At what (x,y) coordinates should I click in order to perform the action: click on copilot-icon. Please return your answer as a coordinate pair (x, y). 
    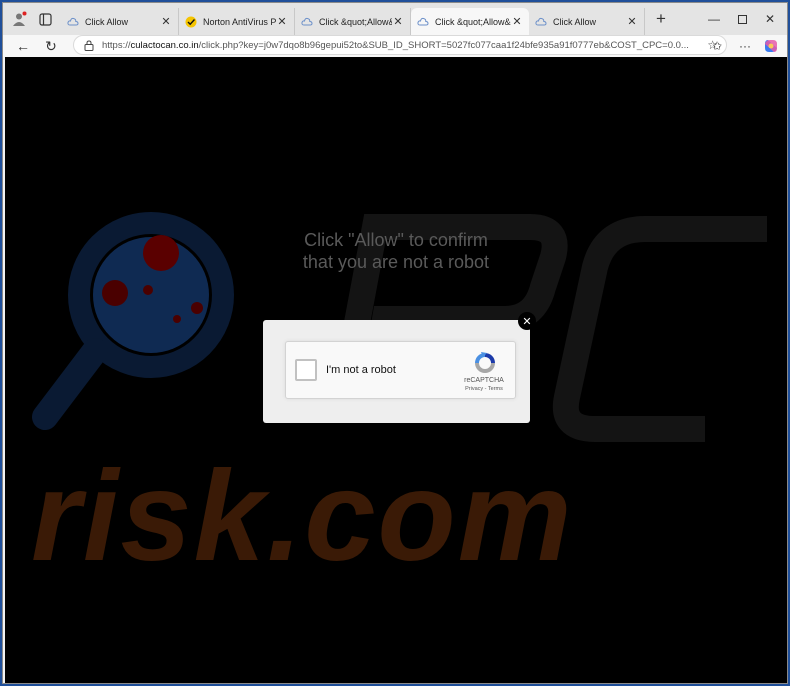
    Looking at the image, I should click on (771, 46).